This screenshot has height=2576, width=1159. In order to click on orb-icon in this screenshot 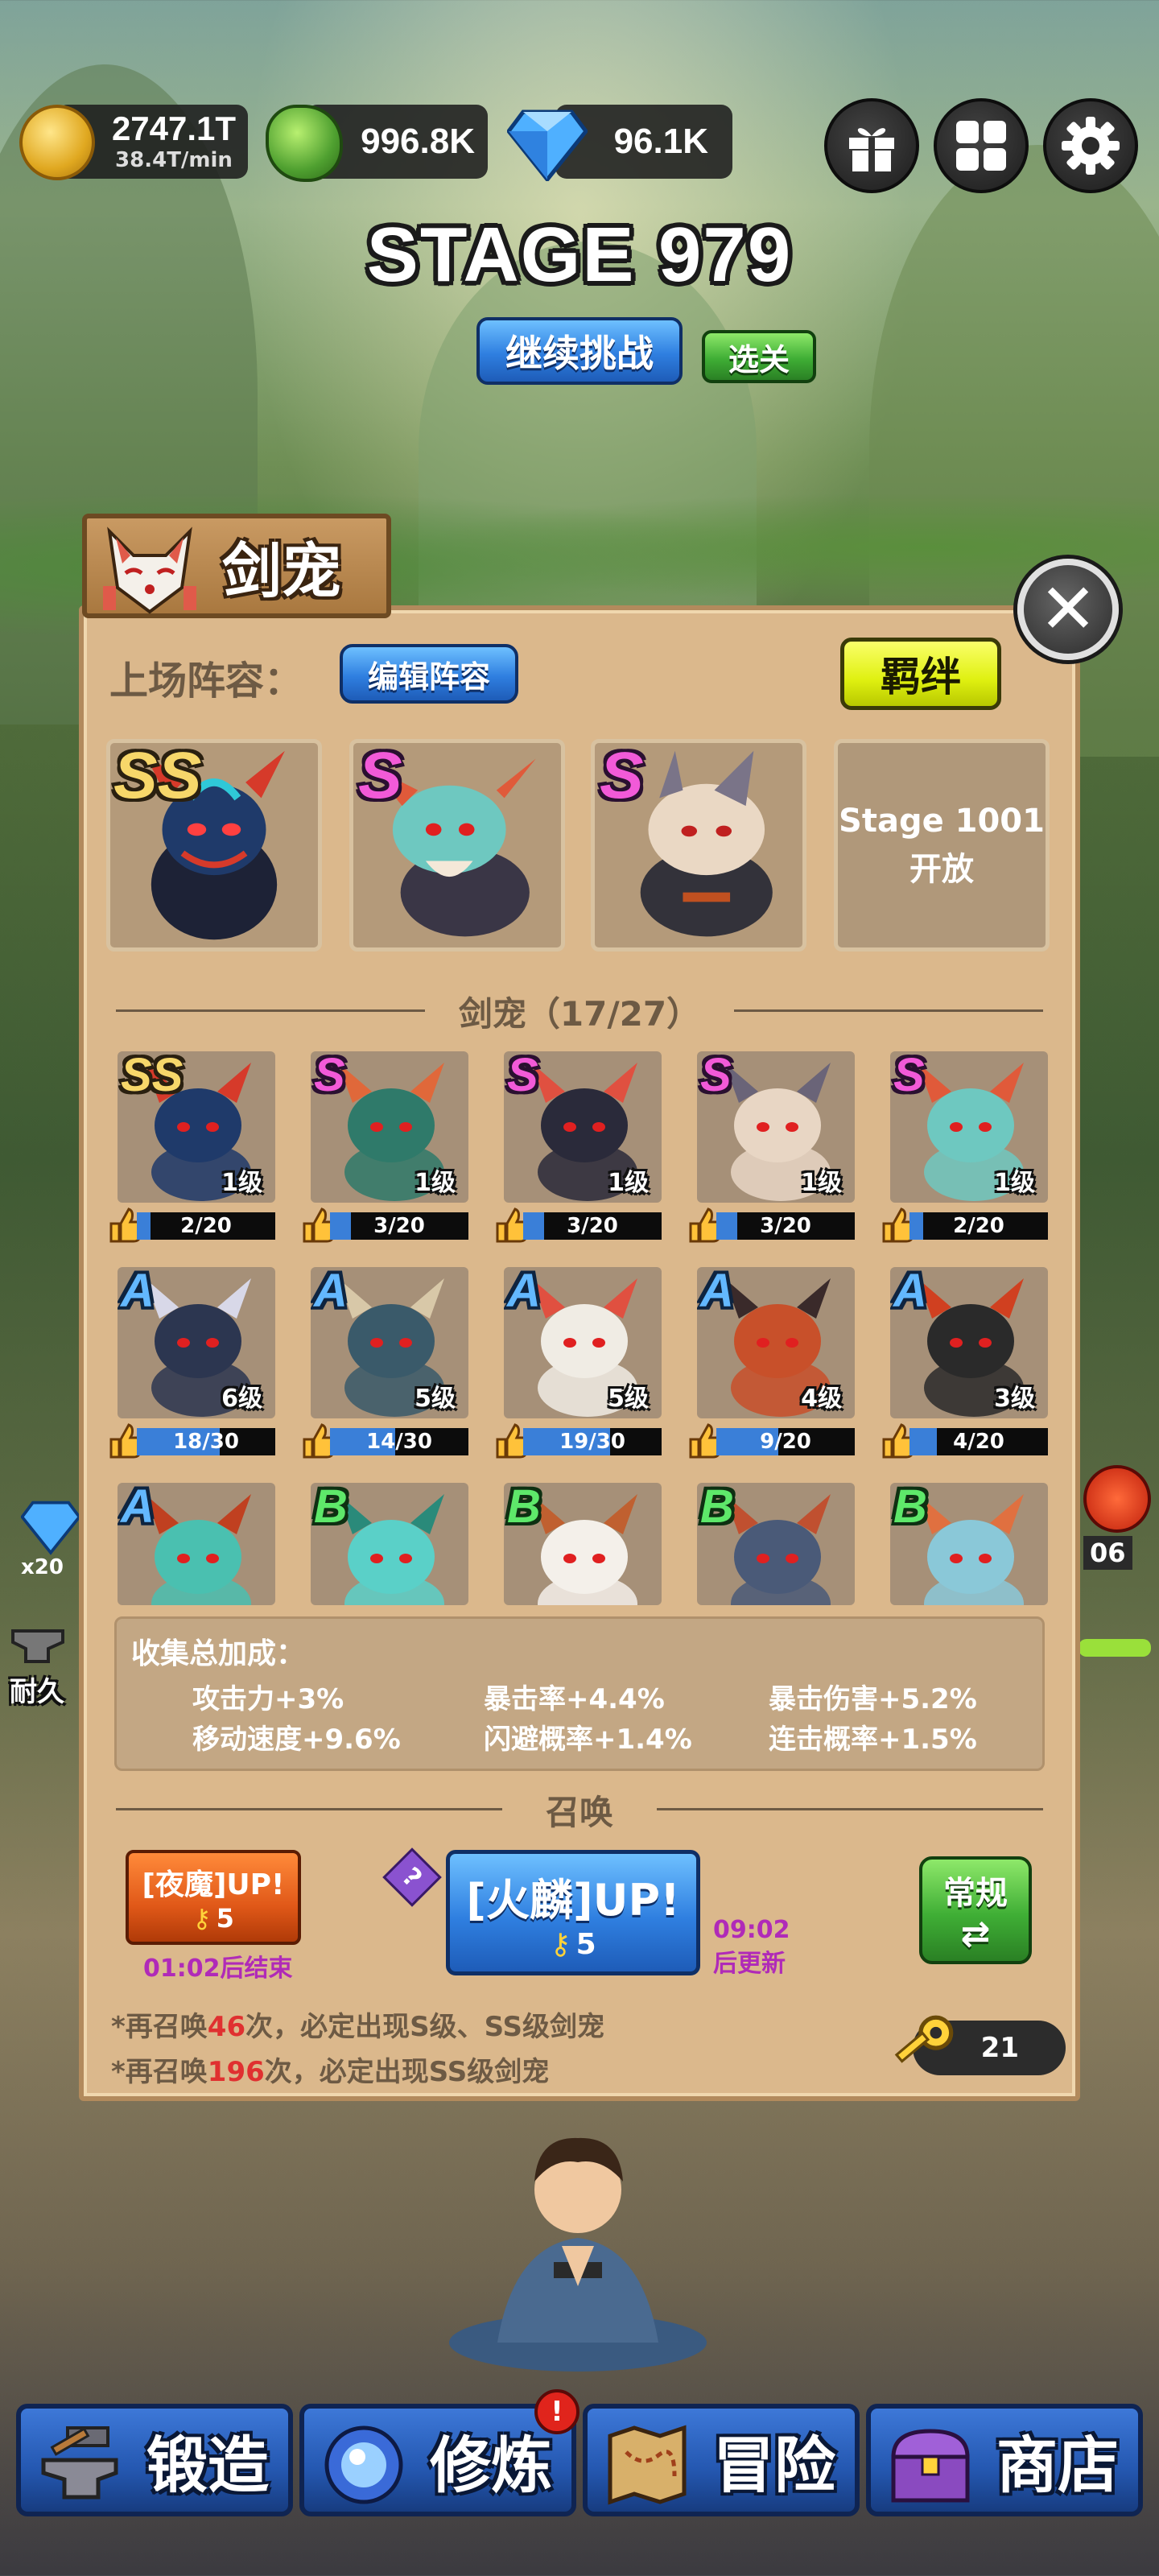, I will do `click(363, 2464)`.